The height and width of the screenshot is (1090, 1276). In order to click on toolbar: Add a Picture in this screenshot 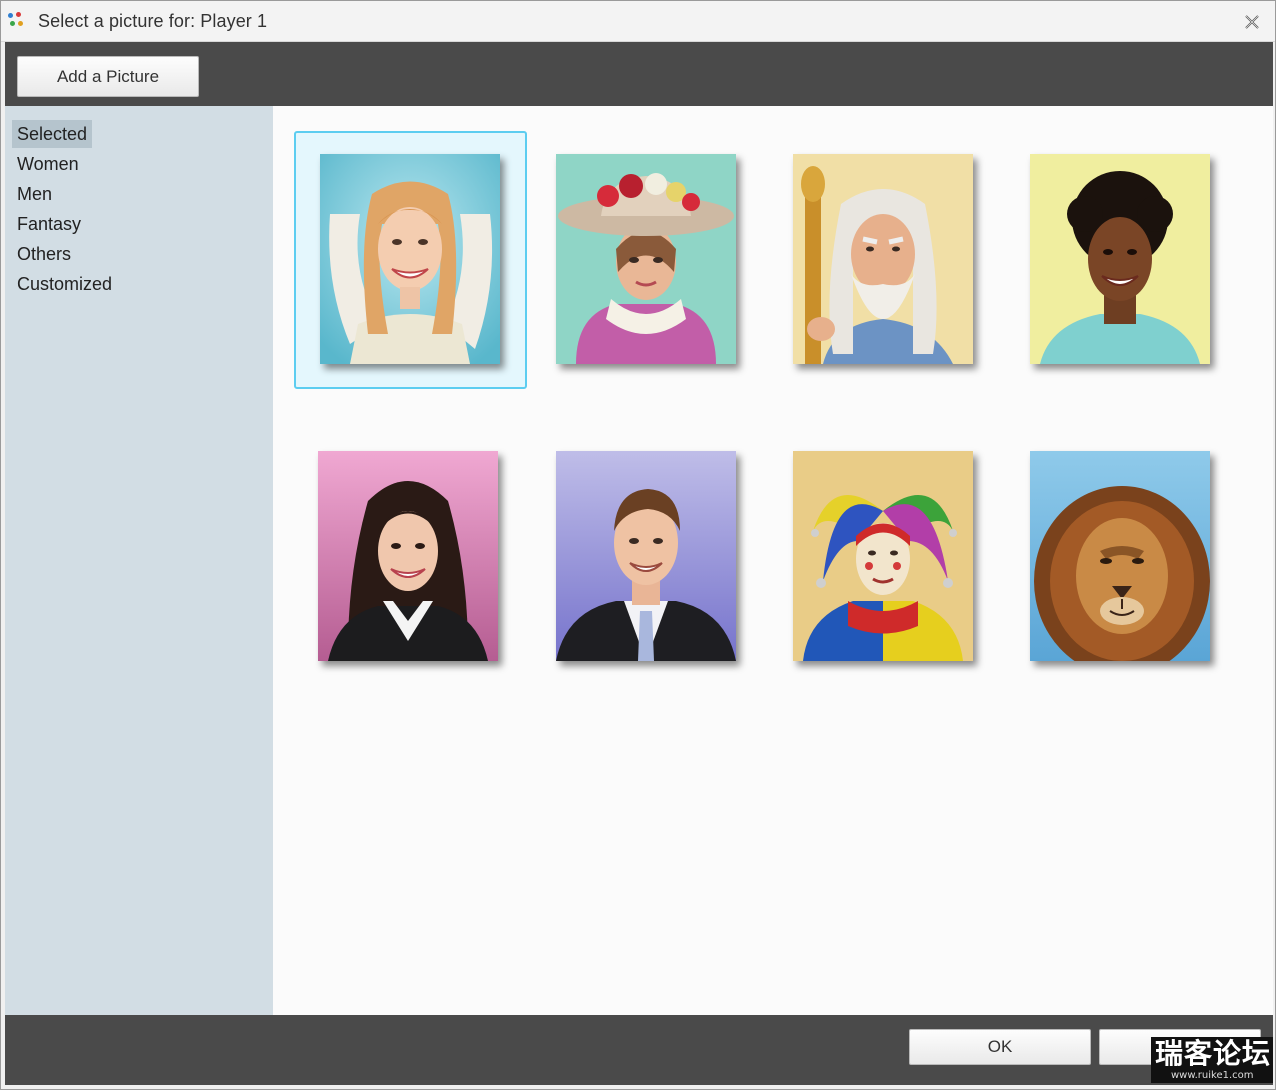, I will do `click(639, 74)`.